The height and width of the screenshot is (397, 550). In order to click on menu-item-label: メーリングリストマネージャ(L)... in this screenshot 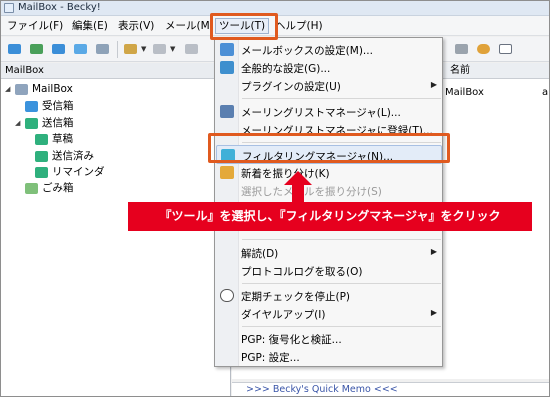, I will do `click(321, 113)`.